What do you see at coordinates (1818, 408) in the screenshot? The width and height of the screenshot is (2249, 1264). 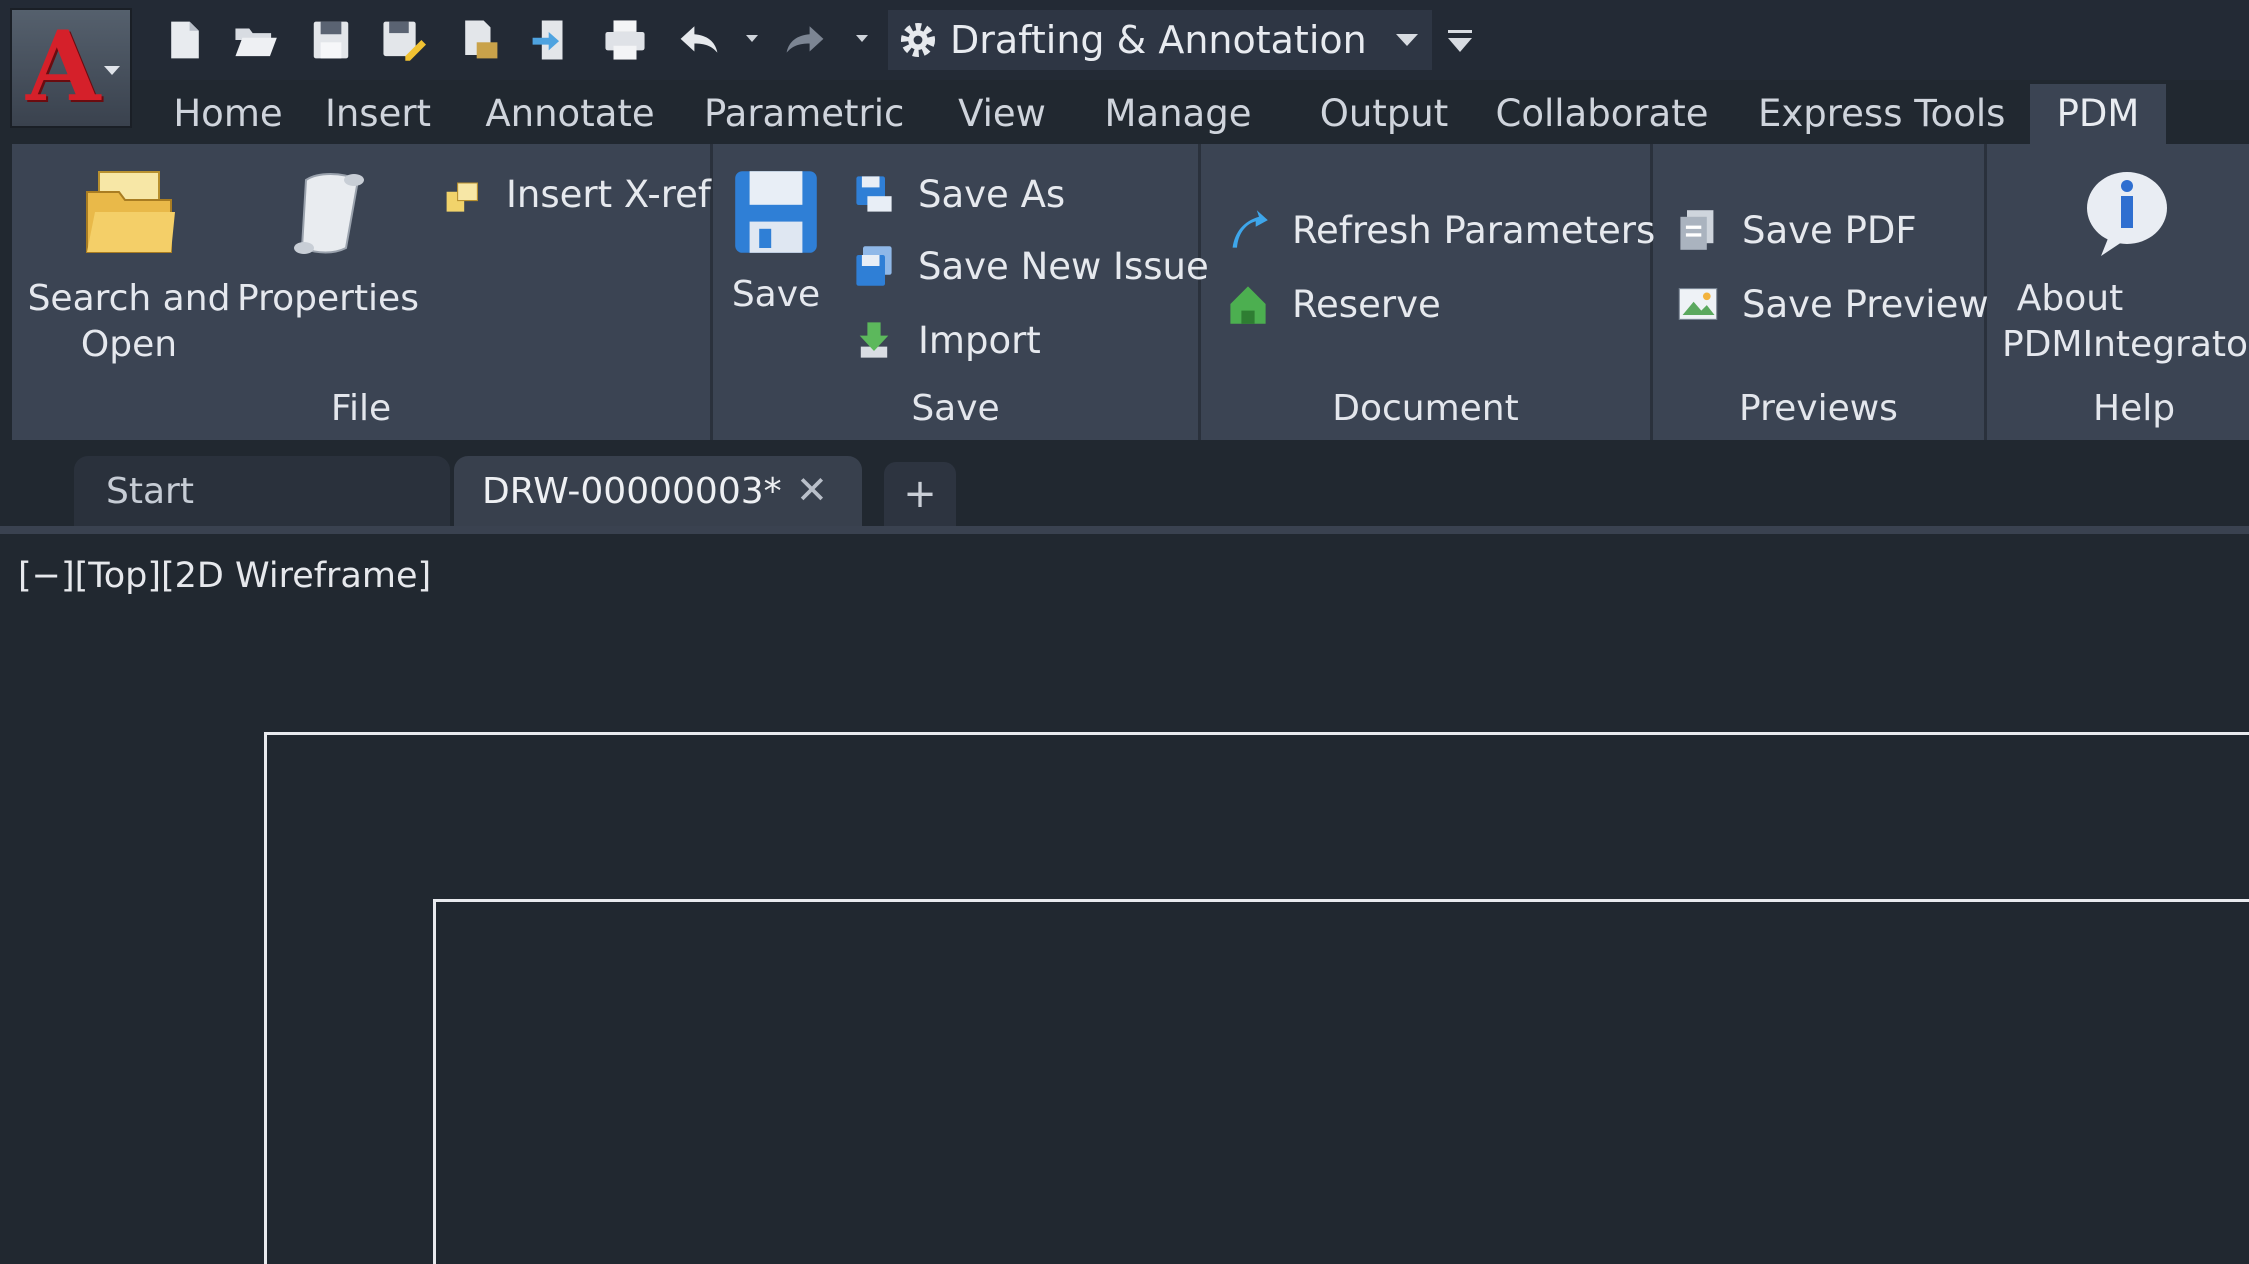 I see `previews-panel-title: Previews` at bounding box center [1818, 408].